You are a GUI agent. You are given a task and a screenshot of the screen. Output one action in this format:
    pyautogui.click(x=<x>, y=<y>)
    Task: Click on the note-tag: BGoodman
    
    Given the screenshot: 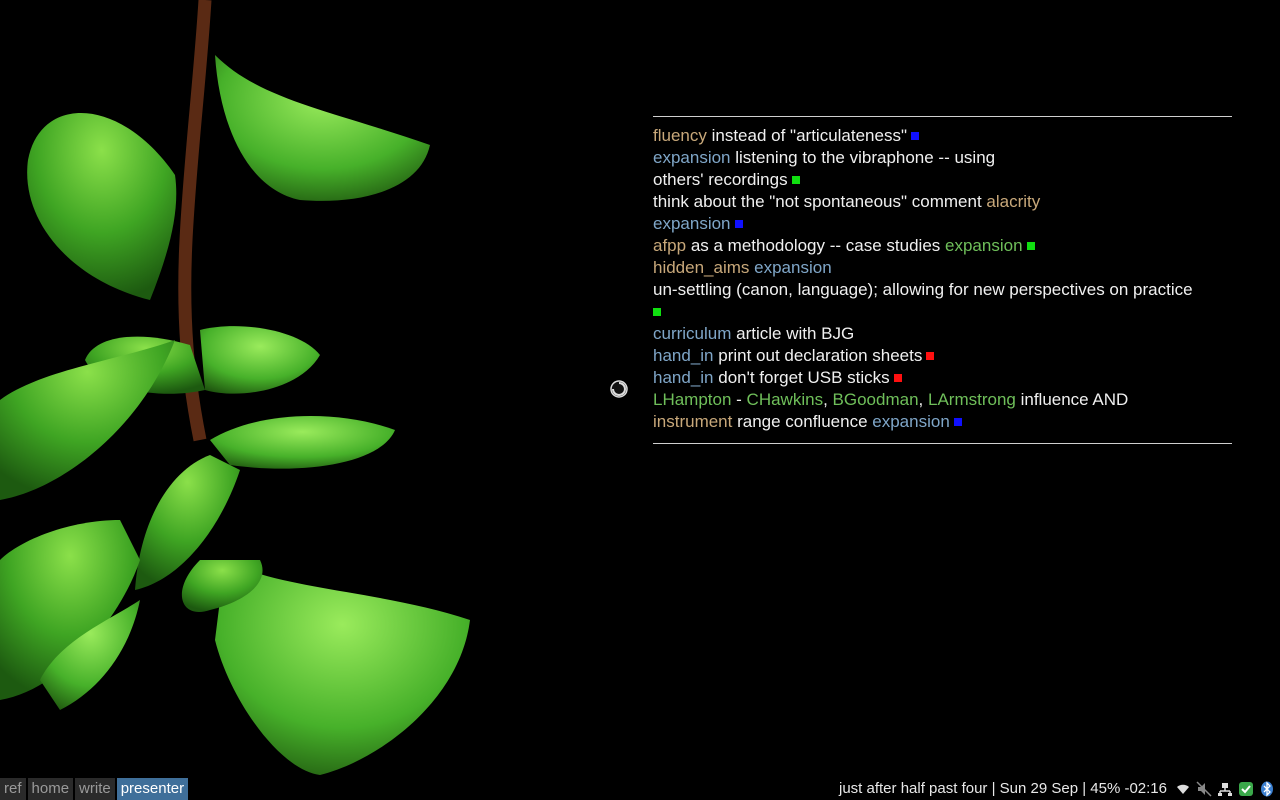 What is the action you would take?
    pyautogui.click(x=875, y=399)
    